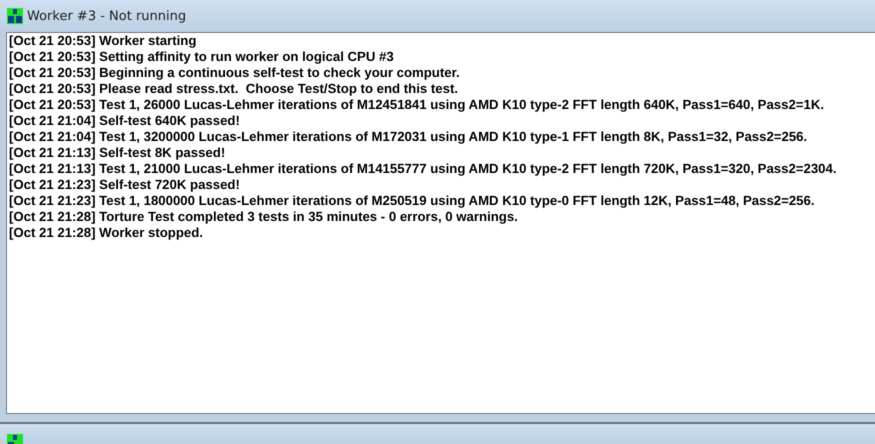  Describe the element at coordinates (201, 57) in the screenshot. I see `log-line: [Oct 21 20:53] Setting affinity to run worker on logical CPU #3` at that location.